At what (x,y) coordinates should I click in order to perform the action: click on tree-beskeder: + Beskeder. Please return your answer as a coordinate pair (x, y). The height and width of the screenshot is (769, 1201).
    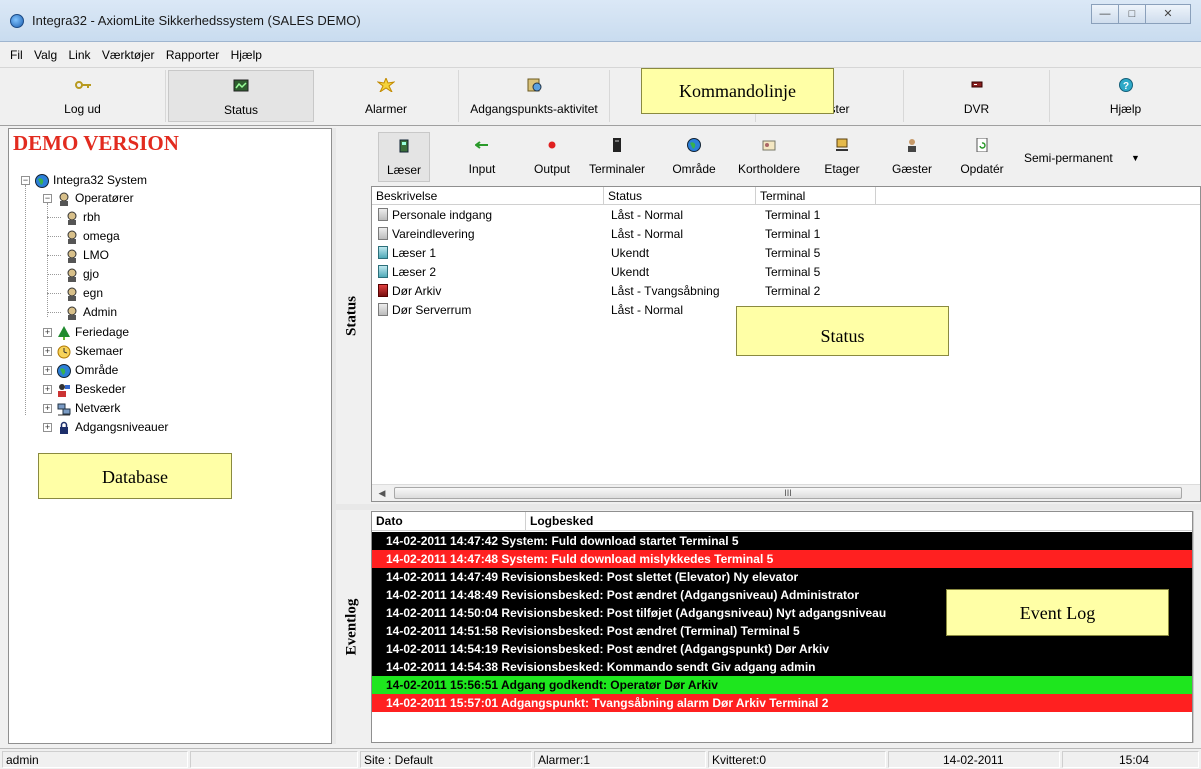
    Looking at the image, I should click on (82, 389).